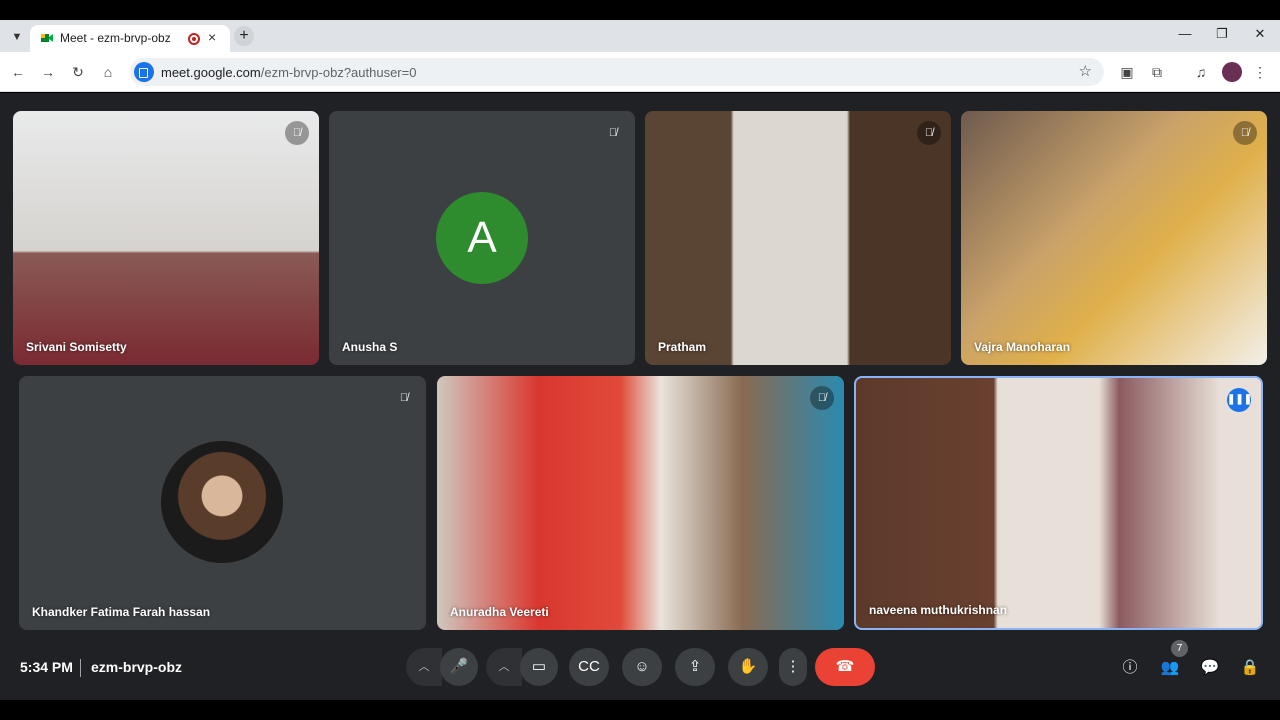  What do you see at coordinates (166, 238) in the screenshot?
I see `participant-tile: 🎙̸ Srivani Somisetty` at bounding box center [166, 238].